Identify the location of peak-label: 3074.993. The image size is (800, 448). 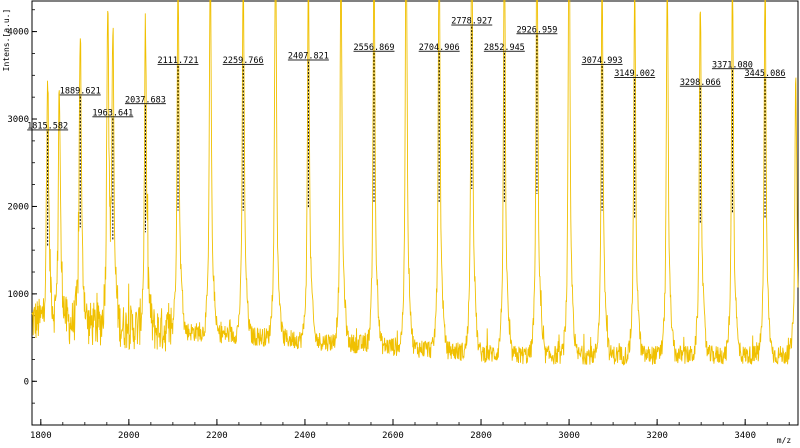
(602, 61).